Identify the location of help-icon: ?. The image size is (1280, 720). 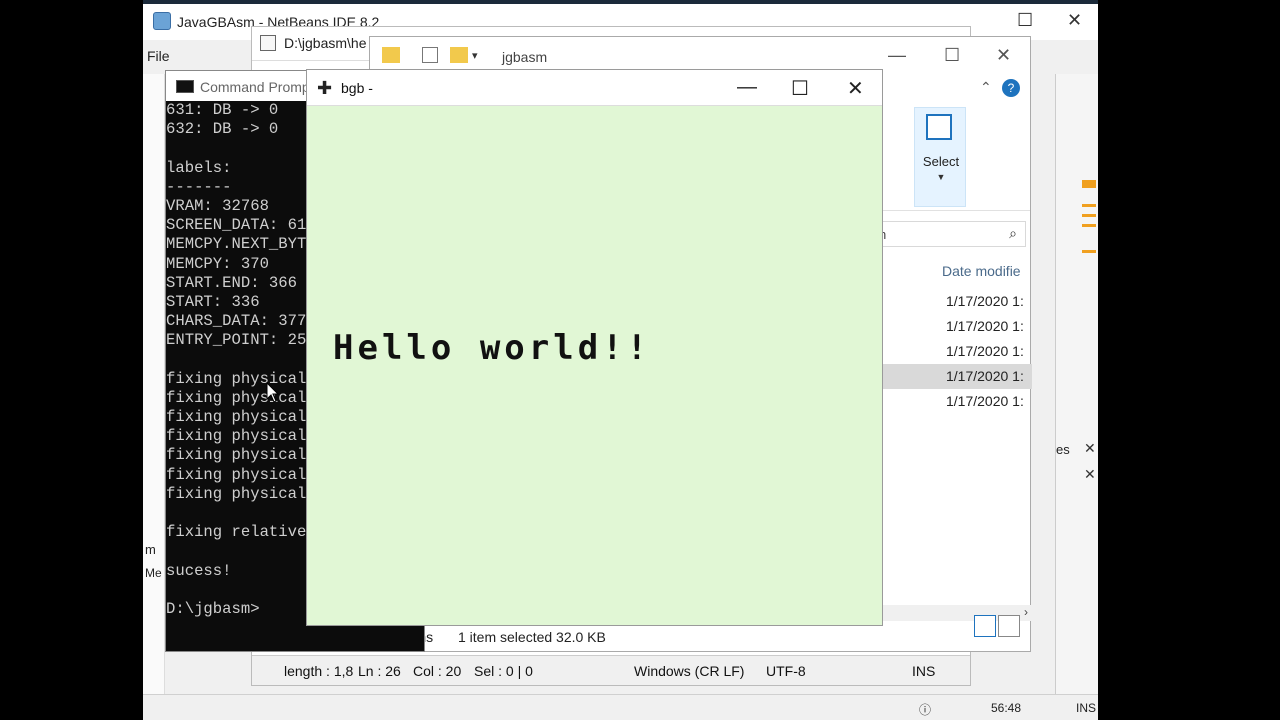
(1011, 88).